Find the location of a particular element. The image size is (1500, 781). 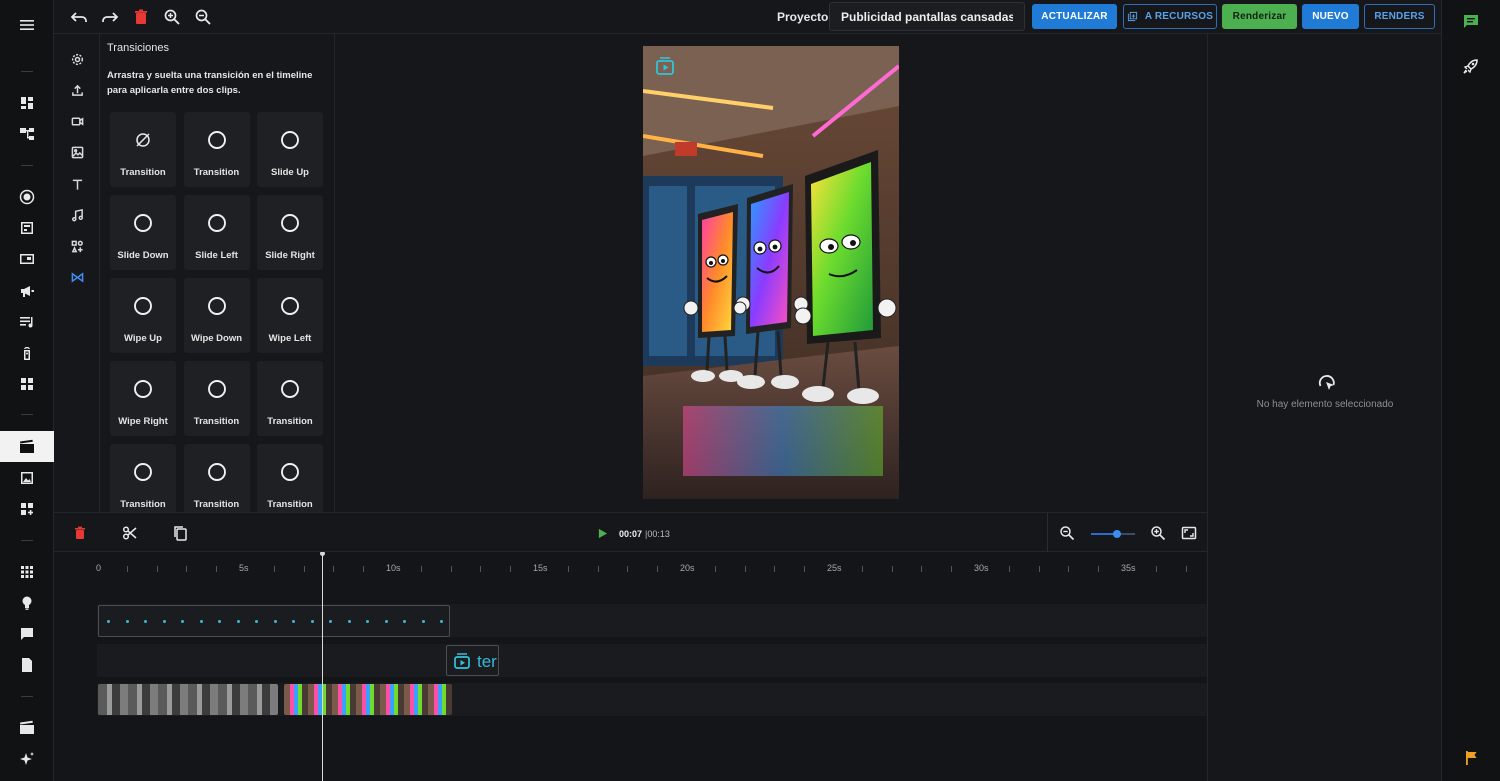

transition-tile: Wipe Left is located at coordinates (290, 315).